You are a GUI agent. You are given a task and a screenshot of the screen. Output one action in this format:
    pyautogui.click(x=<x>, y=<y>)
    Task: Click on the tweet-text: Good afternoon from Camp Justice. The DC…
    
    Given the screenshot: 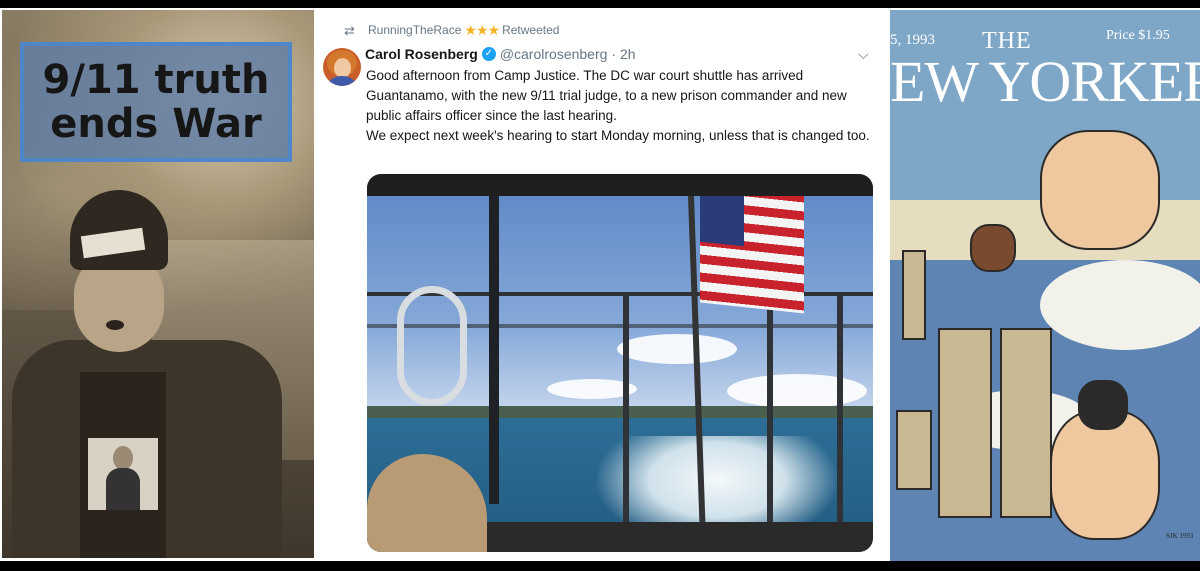 What is the action you would take?
    pyautogui.click(x=621, y=106)
    